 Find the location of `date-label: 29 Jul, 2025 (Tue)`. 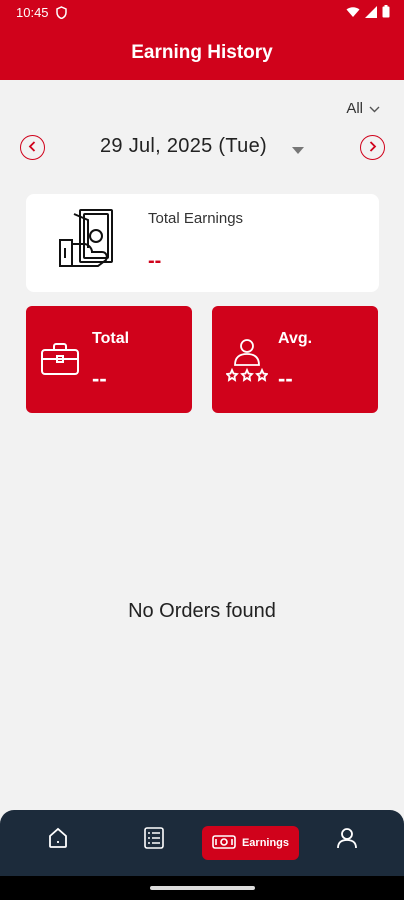

date-label: 29 Jul, 2025 (Tue) is located at coordinates (183, 146).